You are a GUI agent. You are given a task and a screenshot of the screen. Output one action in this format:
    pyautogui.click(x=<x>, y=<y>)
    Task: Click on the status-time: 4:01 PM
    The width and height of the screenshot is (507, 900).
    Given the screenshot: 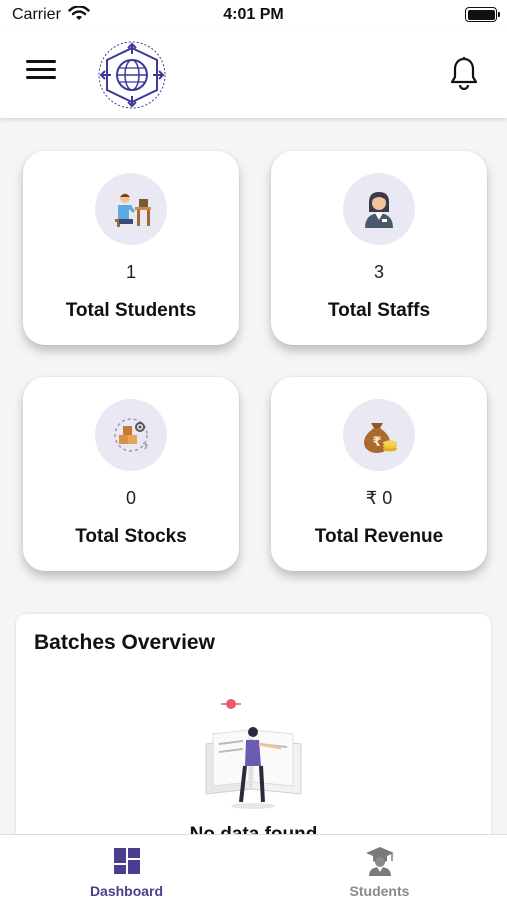 What is the action you would take?
    pyautogui.click(x=253, y=14)
    